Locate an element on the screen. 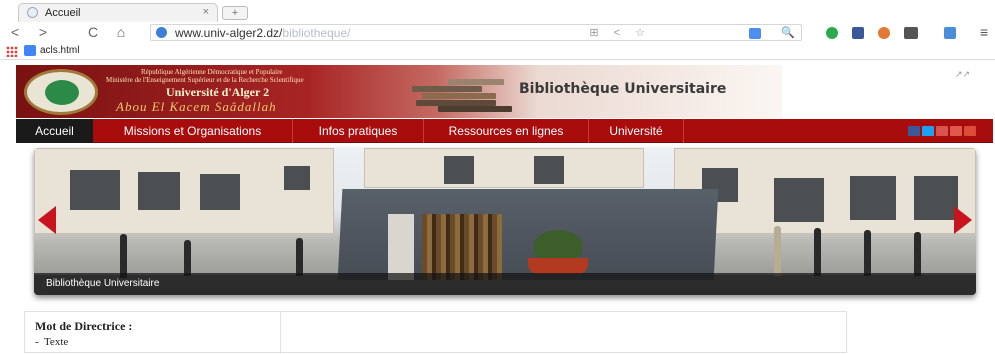  extension-icon is located at coordinates (755, 33).